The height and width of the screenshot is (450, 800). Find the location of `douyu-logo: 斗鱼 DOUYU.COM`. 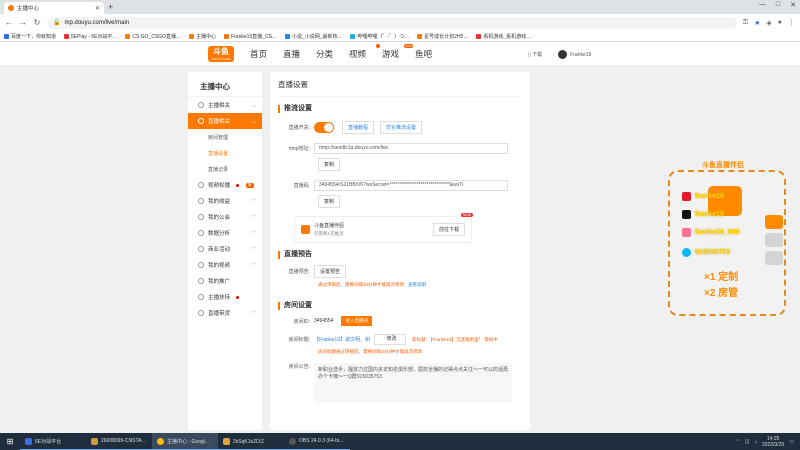

douyu-logo: 斗鱼 DOUYU.COM is located at coordinates (221, 54).